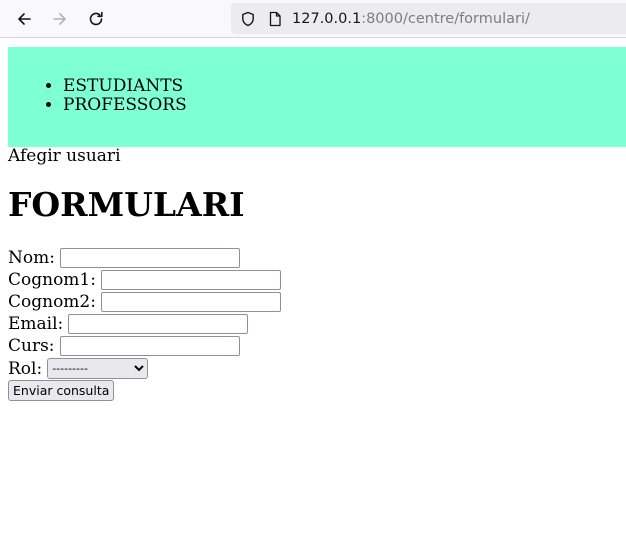 The image size is (626, 542). I want to click on menu-list: ESTUDIANTS PROFESSORS, so click(97, 96).